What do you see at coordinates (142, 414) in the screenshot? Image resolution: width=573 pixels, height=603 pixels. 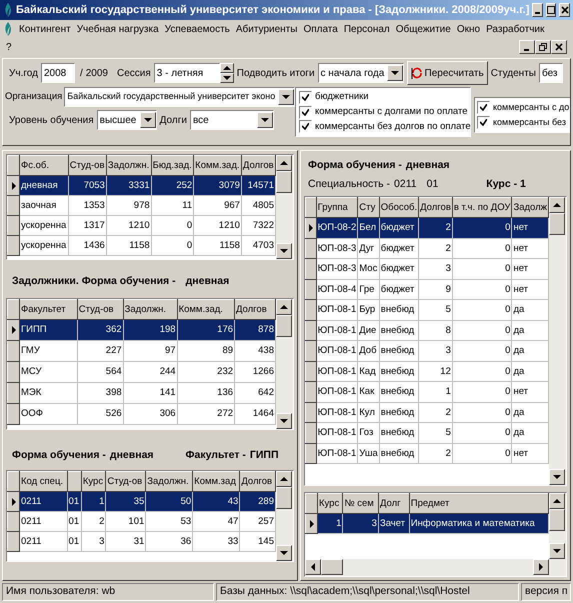 I see `table-row: ООФ 526 306 272 1464` at bounding box center [142, 414].